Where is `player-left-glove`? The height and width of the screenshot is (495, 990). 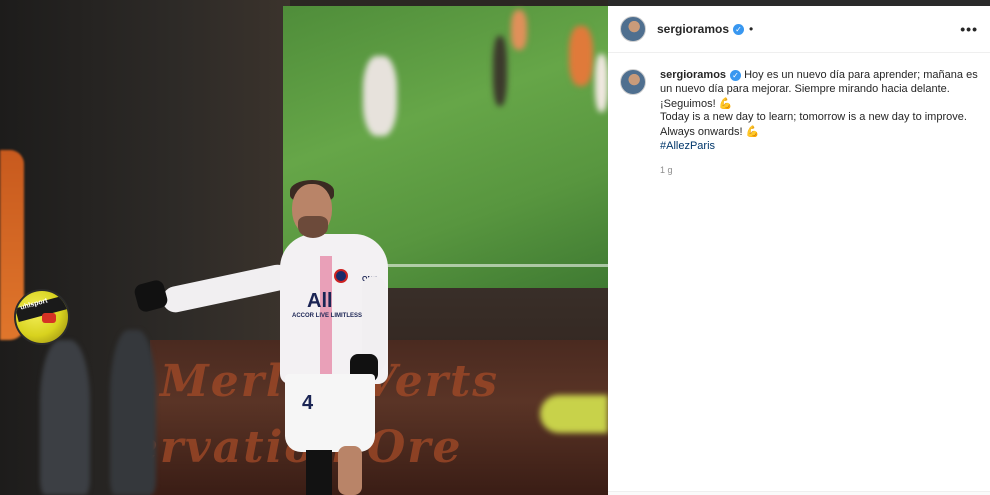 player-left-glove is located at coordinates (151, 296).